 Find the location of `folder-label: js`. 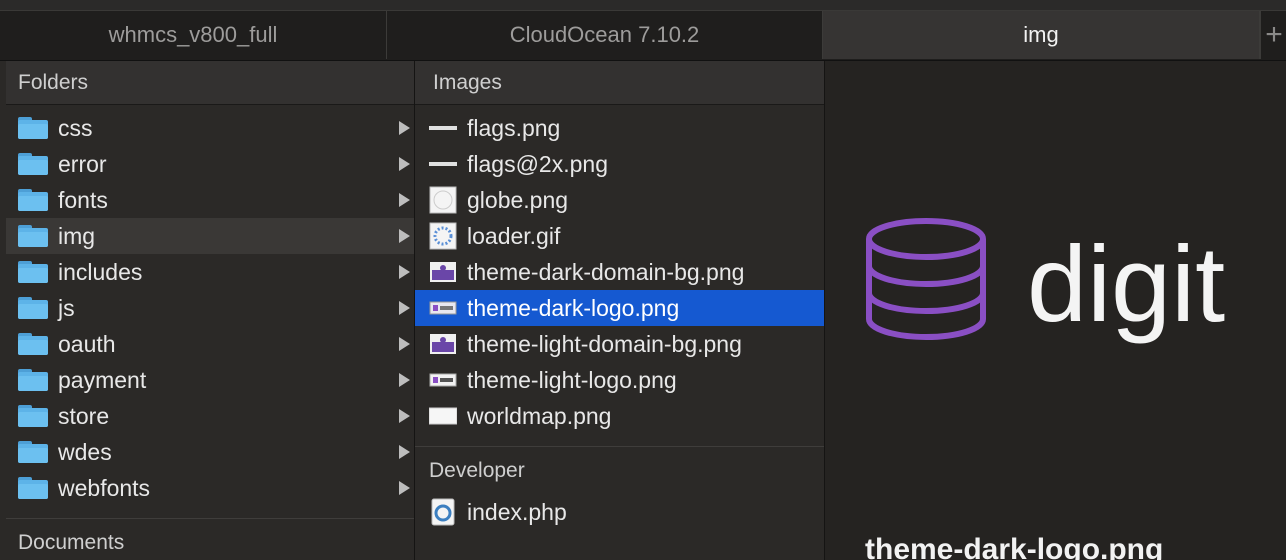

folder-label: js is located at coordinates (66, 307).